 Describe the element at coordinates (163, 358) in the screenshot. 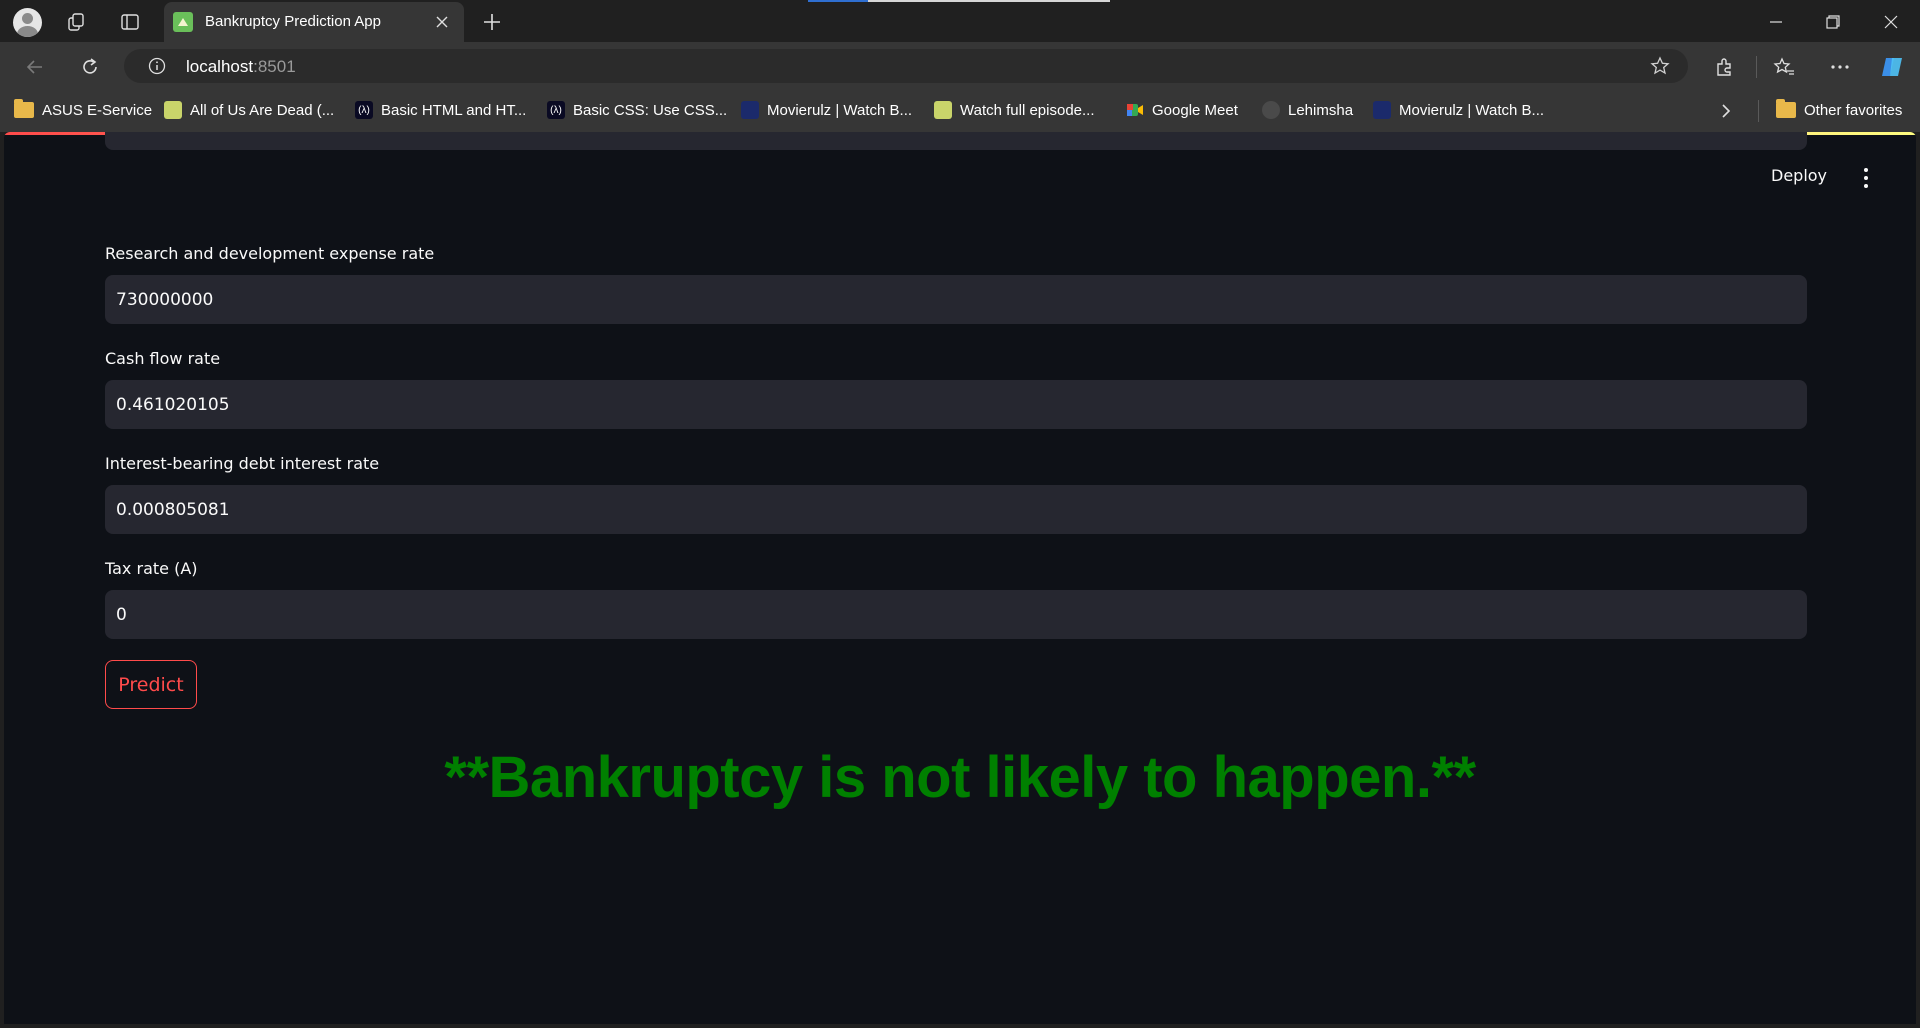

I see `field-label: Cash flow rate` at that location.